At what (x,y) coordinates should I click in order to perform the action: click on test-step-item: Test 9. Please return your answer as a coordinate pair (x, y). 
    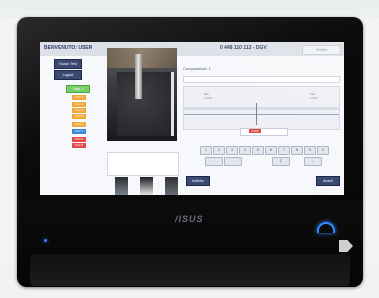
    Looking at the image, I should click on (79, 145).